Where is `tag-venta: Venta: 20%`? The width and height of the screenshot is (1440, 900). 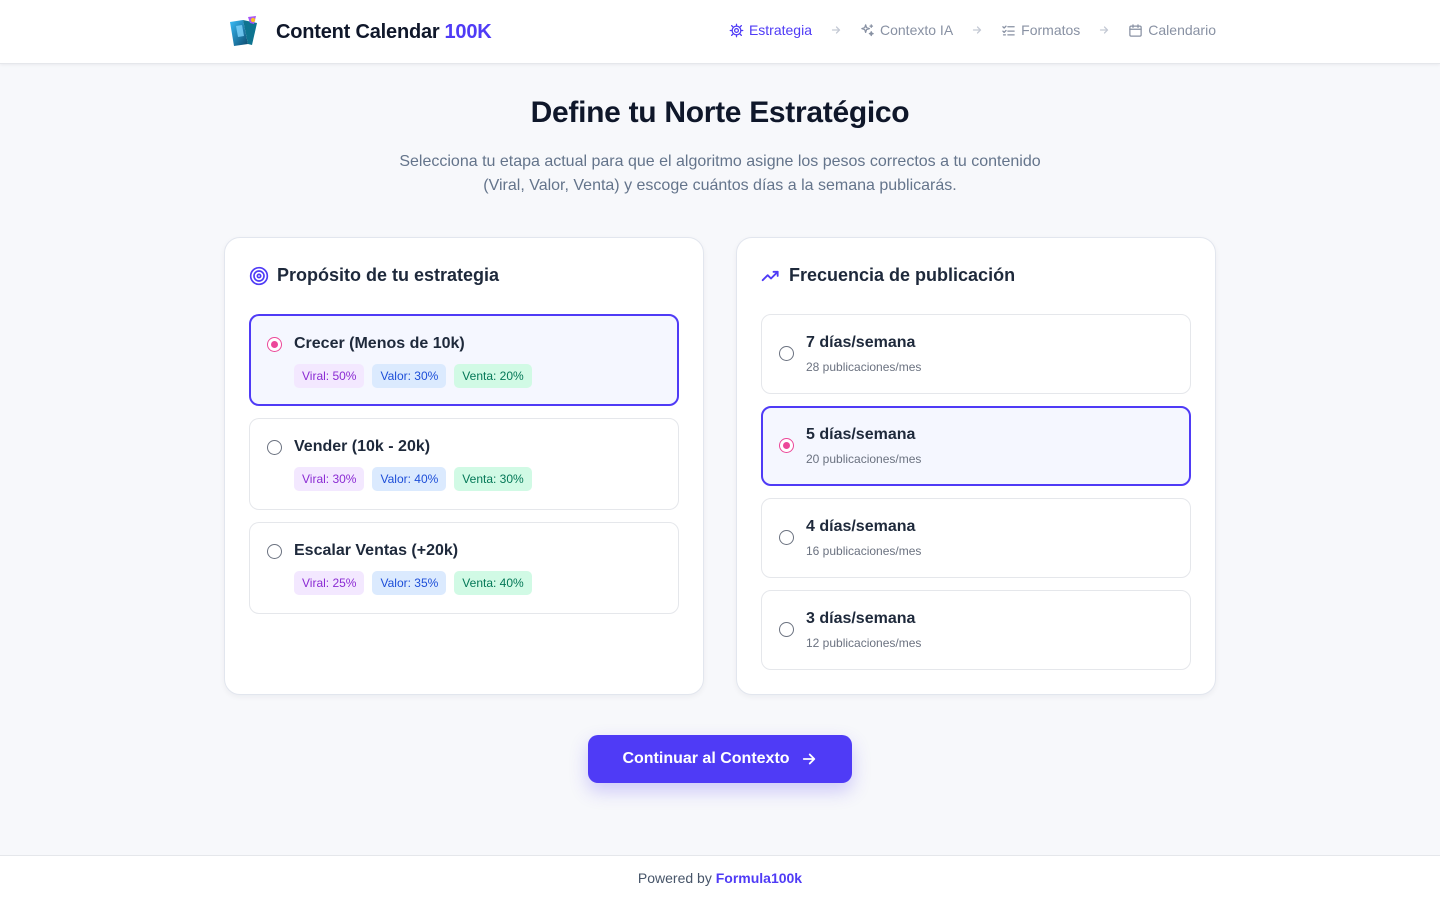
tag-venta: Venta: 20% is located at coordinates (493, 376).